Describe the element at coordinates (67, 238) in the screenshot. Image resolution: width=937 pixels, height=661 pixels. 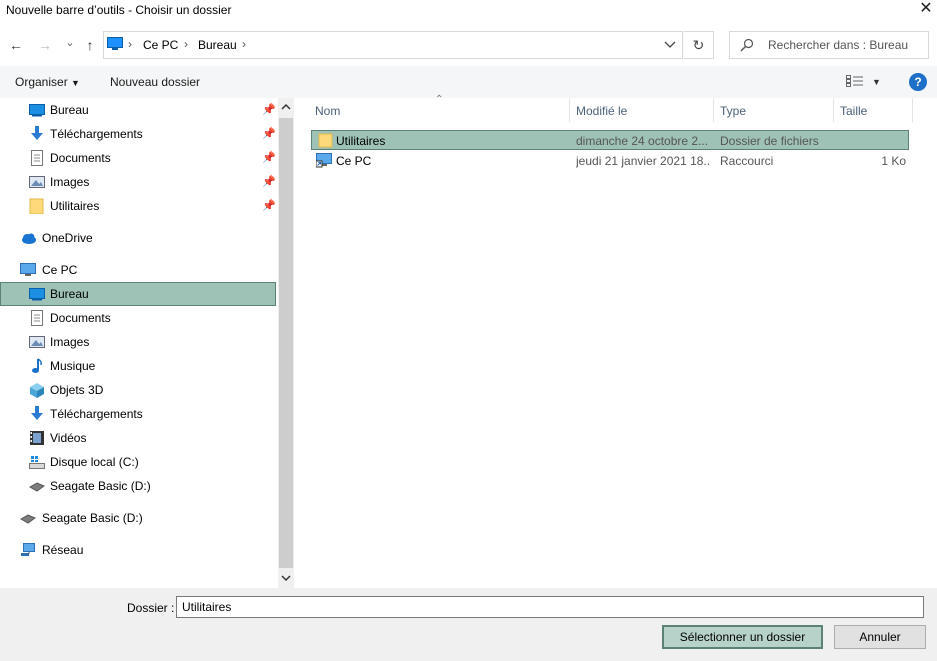
I see `sidebar-item-label: OneDrive` at that location.